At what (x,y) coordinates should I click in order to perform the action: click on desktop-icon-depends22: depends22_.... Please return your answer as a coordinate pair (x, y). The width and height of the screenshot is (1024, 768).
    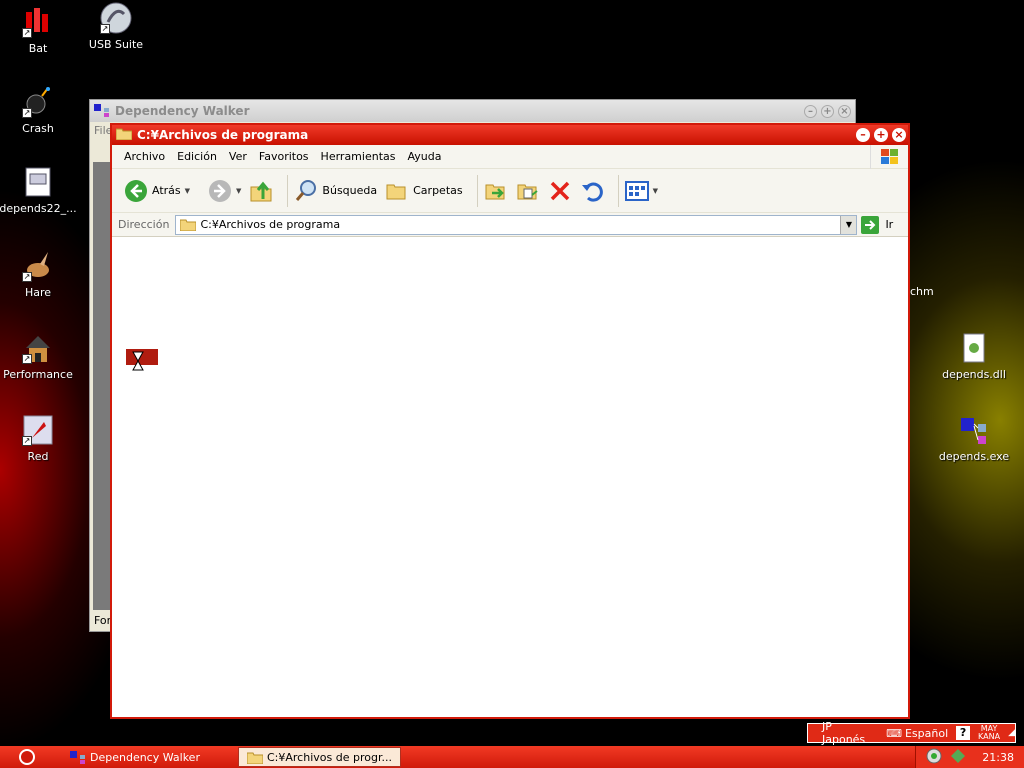
    Looking at the image, I should click on (39, 190).